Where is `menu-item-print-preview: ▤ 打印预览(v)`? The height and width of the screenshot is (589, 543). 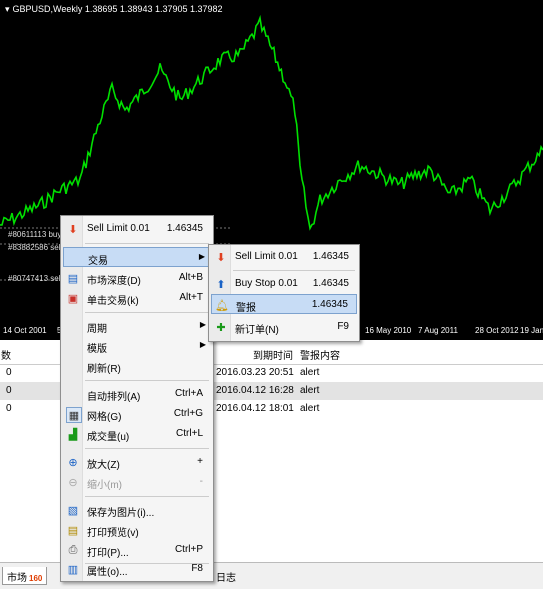
menu-item-print-preview: ▤ 打印预览(v) is located at coordinates (137, 530).